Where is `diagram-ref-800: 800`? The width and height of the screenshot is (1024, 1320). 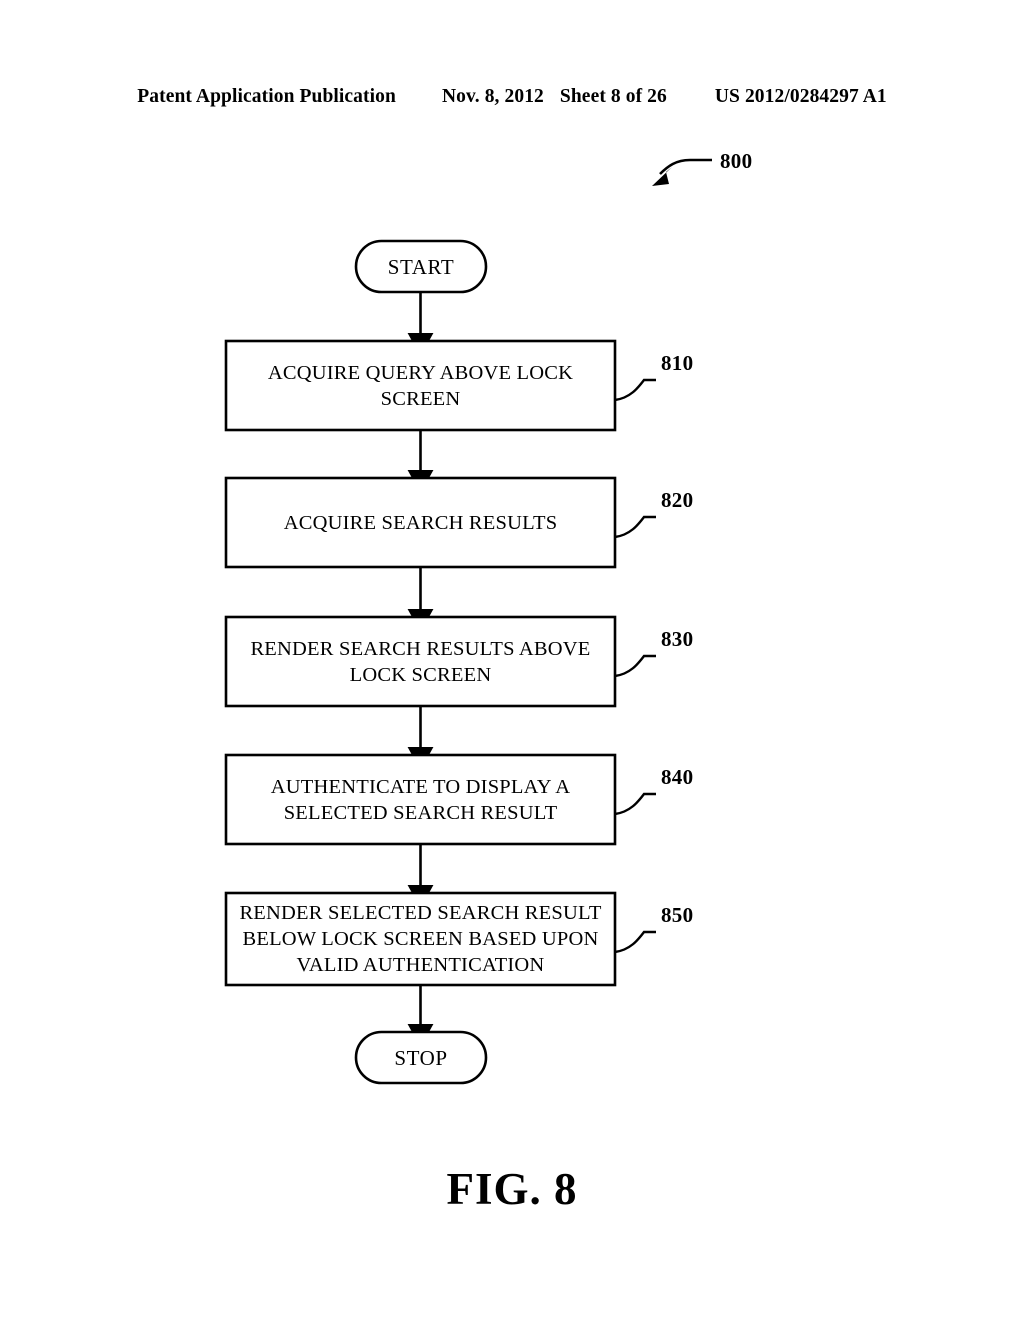
diagram-ref-800: 800 is located at coordinates (736, 161).